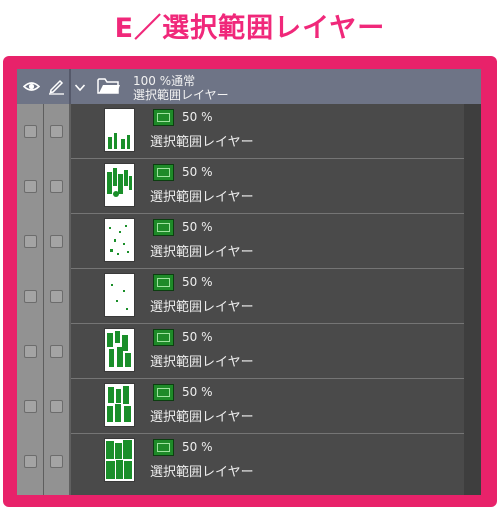  What do you see at coordinates (56, 86) in the screenshot?
I see `pen-icon` at bounding box center [56, 86].